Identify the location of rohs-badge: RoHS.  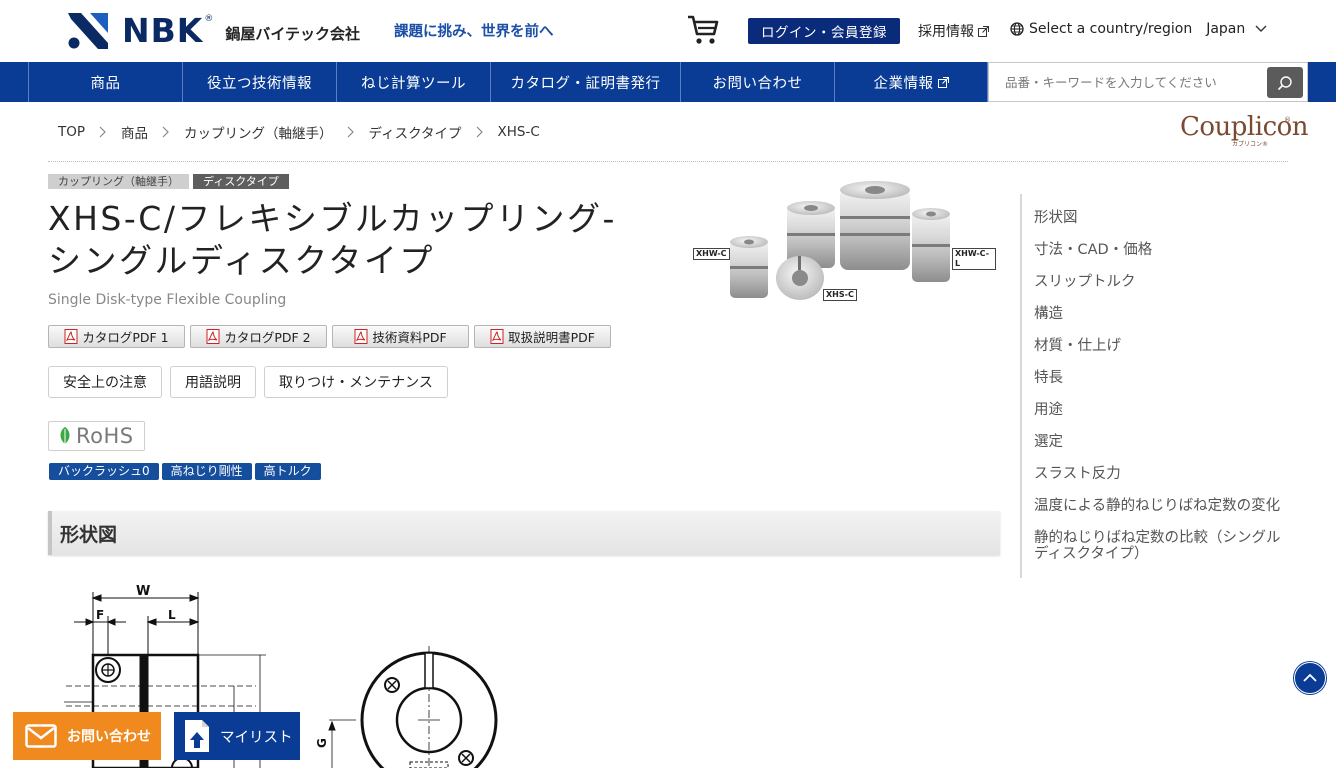
(96, 436).